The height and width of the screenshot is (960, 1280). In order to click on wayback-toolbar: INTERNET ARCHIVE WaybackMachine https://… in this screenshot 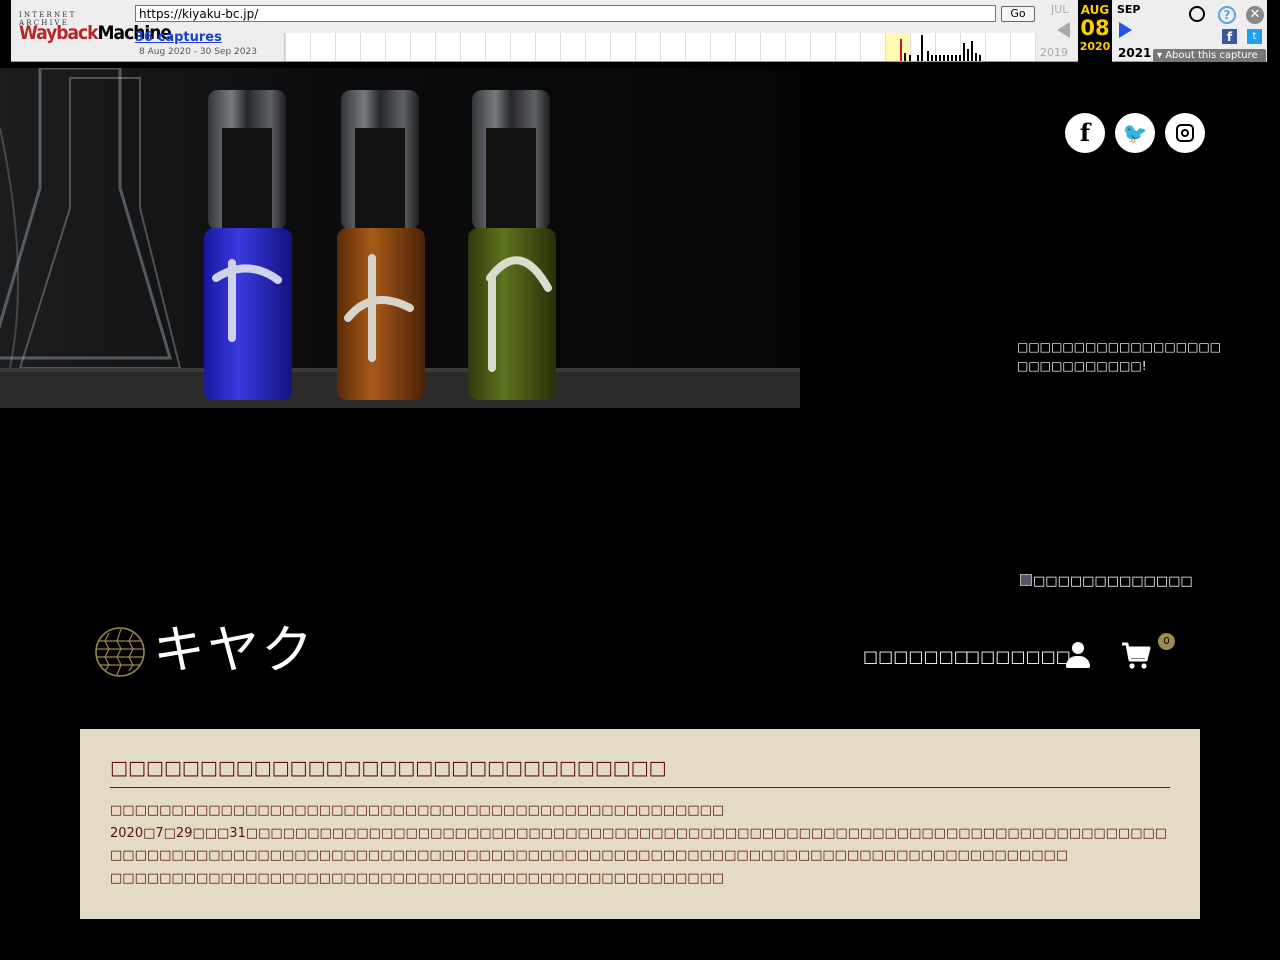, I will do `click(639, 31)`.